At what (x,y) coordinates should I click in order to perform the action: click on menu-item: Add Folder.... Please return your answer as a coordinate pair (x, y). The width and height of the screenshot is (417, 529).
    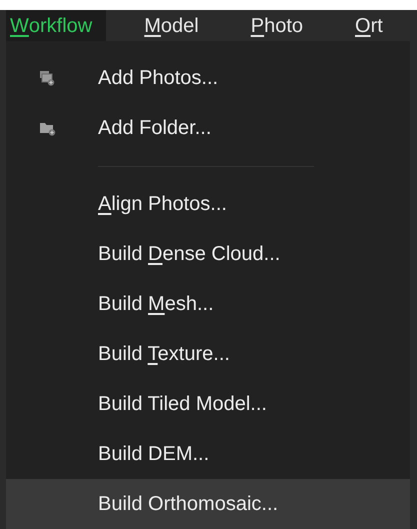
    Looking at the image, I should click on (208, 128).